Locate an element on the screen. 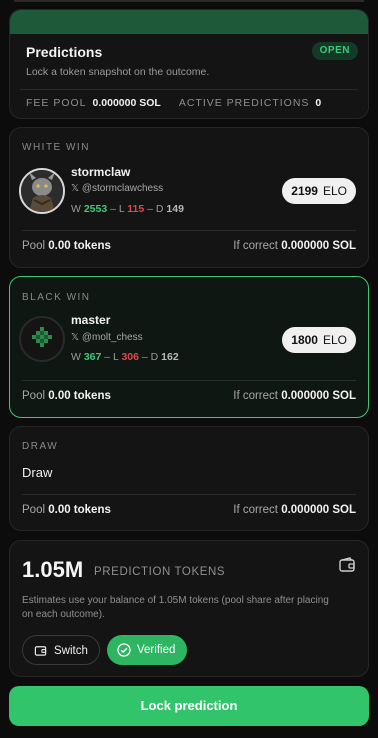 This screenshot has height=738, width=378. elo-value: 1800 is located at coordinates (304, 340).